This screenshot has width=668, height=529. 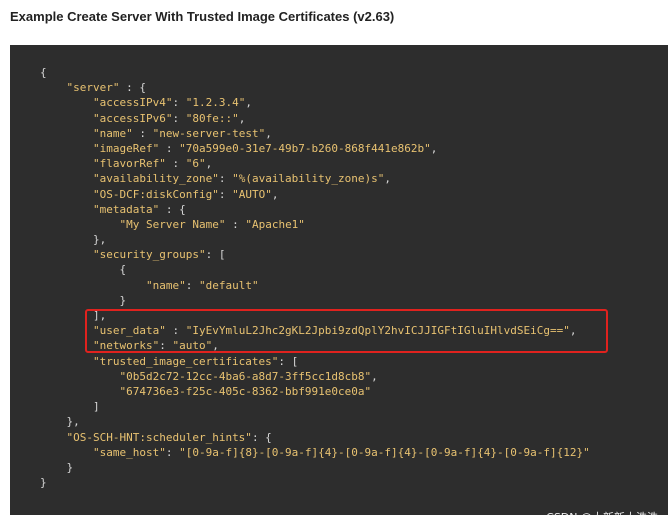 I want to click on code-line: ], so click(x=70, y=407).